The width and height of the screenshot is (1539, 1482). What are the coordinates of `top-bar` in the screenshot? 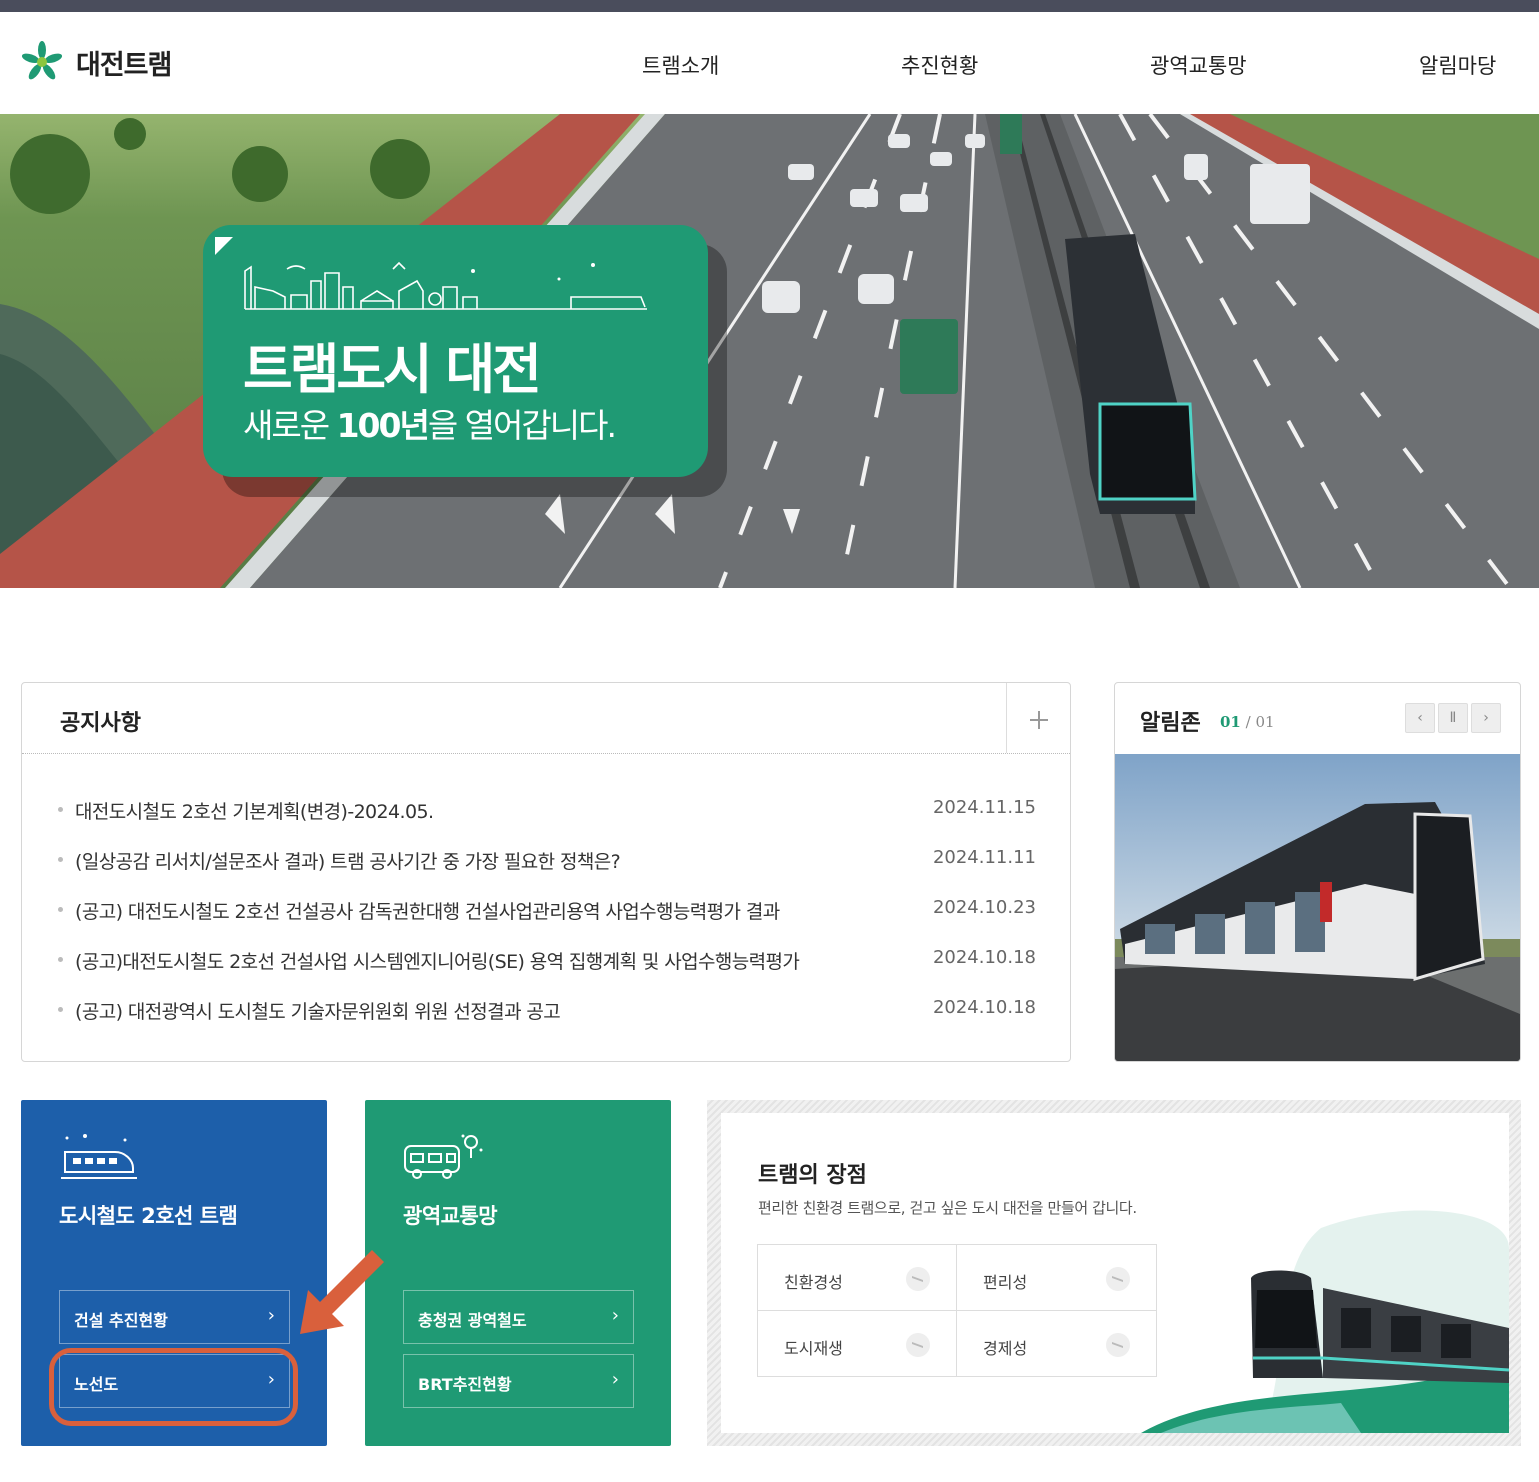 It's located at (769, 6).